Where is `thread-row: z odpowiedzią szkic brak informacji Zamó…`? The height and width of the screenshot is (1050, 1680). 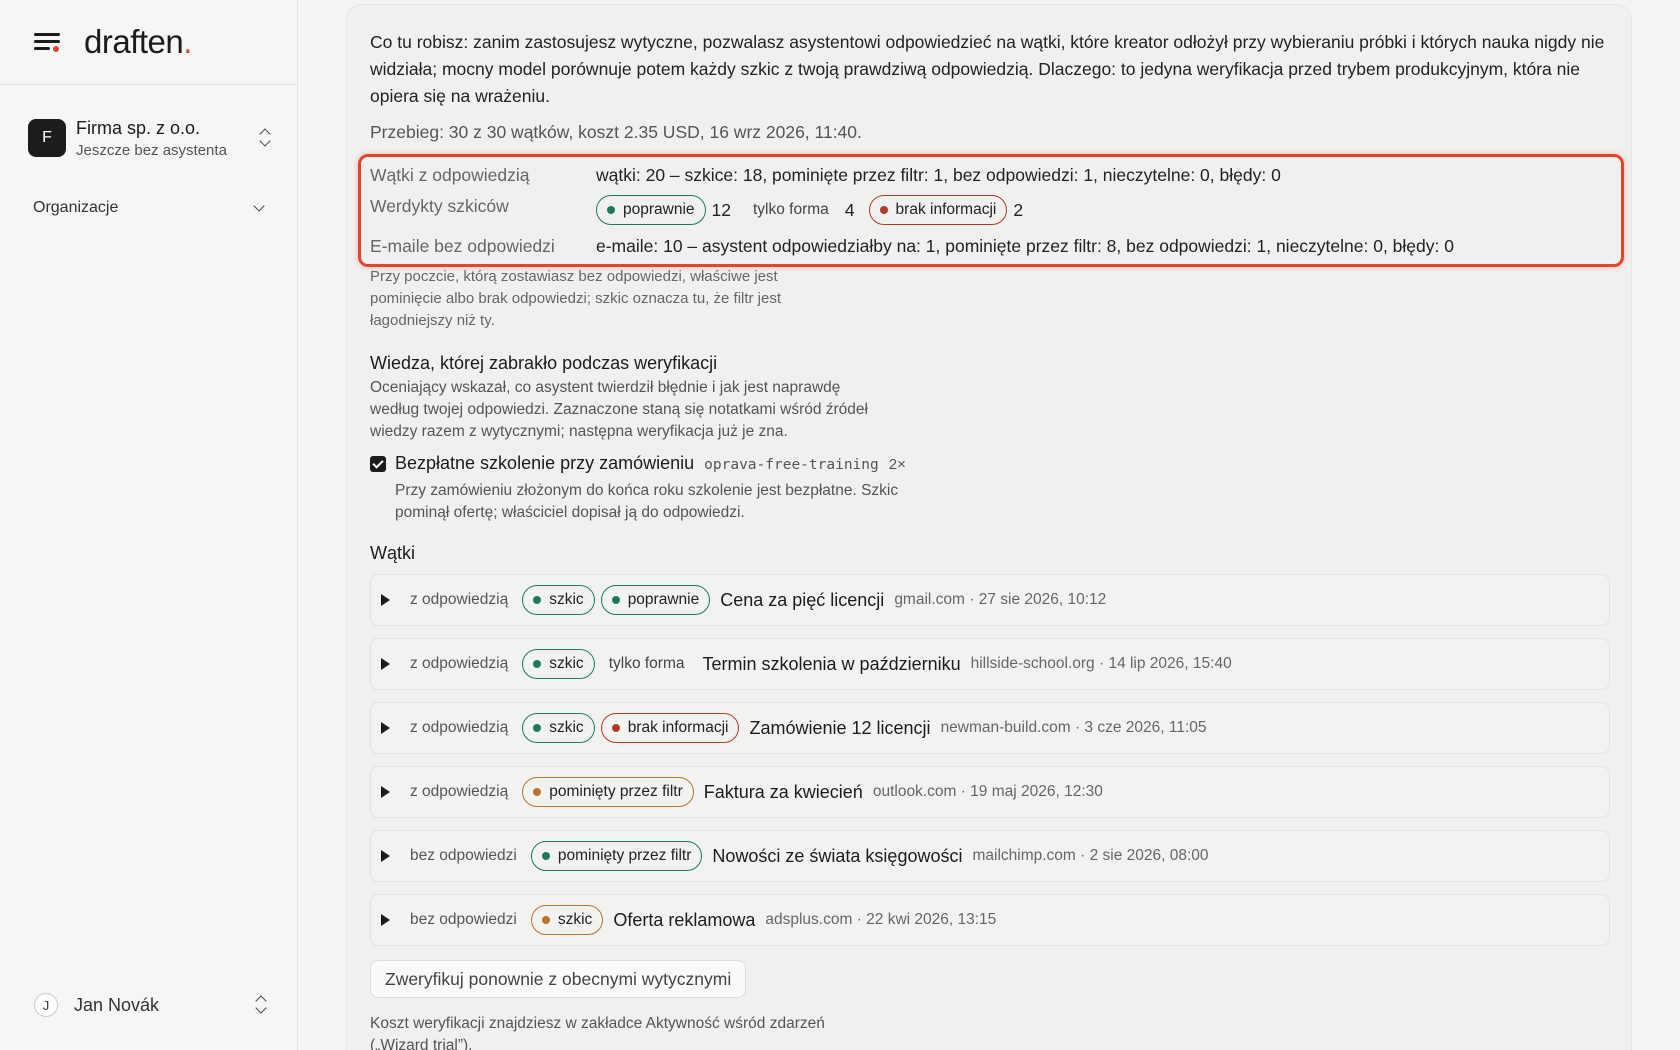 thread-row: z odpowiedzią szkic brak informacji Zamó… is located at coordinates (990, 728).